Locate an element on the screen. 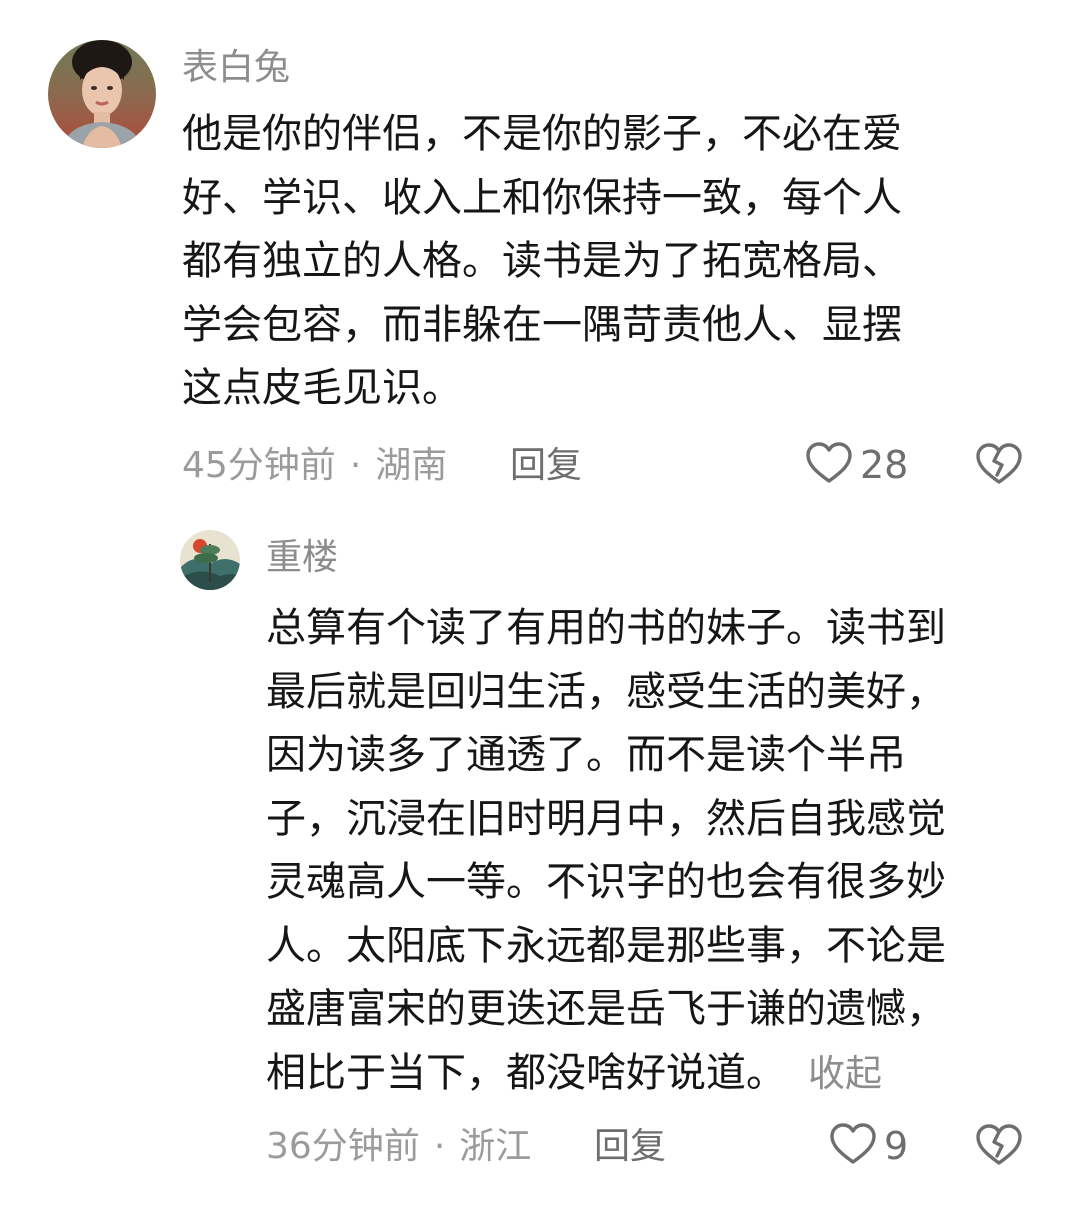 The image size is (1080, 1205). reply-line-last: 相比于当下，都没啥好说道。 收起 is located at coordinates (606, 1074).